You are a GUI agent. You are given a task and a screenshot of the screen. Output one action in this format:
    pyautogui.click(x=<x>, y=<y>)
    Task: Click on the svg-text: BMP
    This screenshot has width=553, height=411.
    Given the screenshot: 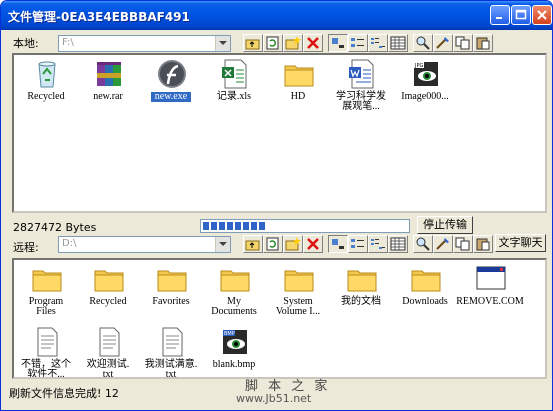 What is the action you would take?
    pyautogui.click(x=229, y=334)
    